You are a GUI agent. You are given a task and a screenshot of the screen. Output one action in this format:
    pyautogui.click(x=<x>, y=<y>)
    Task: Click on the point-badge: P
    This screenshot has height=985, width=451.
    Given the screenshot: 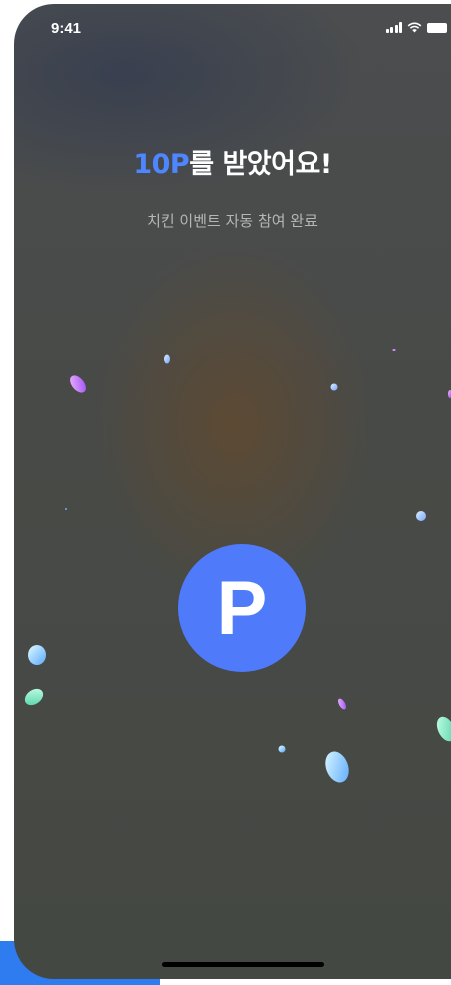 What is the action you would take?
    pyautogui.click(x=242, y=608)
    